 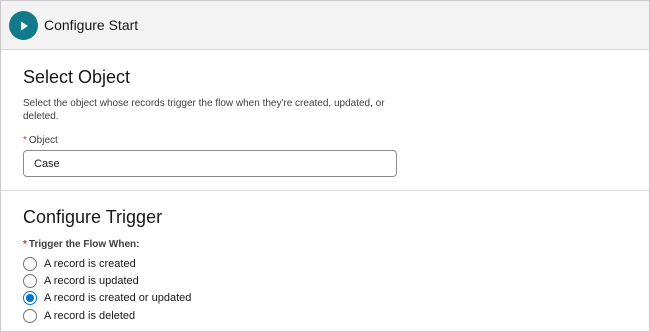 What do you see at coordinates (325, 25) in the screenshot?
I see `panel-header: Configure Start` at bounding box center [325, 25].